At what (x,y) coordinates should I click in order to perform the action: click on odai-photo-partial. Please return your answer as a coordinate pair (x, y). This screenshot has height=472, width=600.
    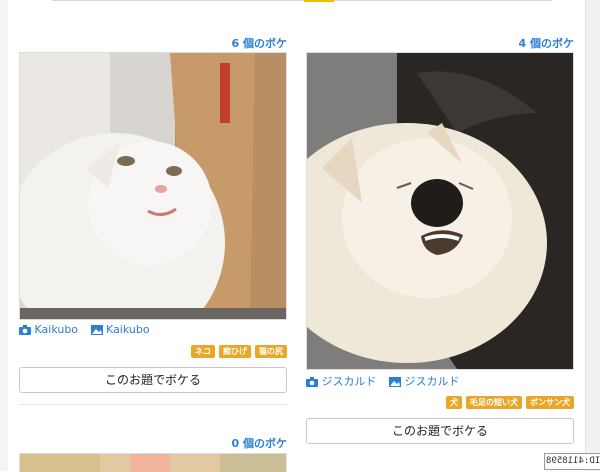
    Looking at the image, I should click on (153, 462).